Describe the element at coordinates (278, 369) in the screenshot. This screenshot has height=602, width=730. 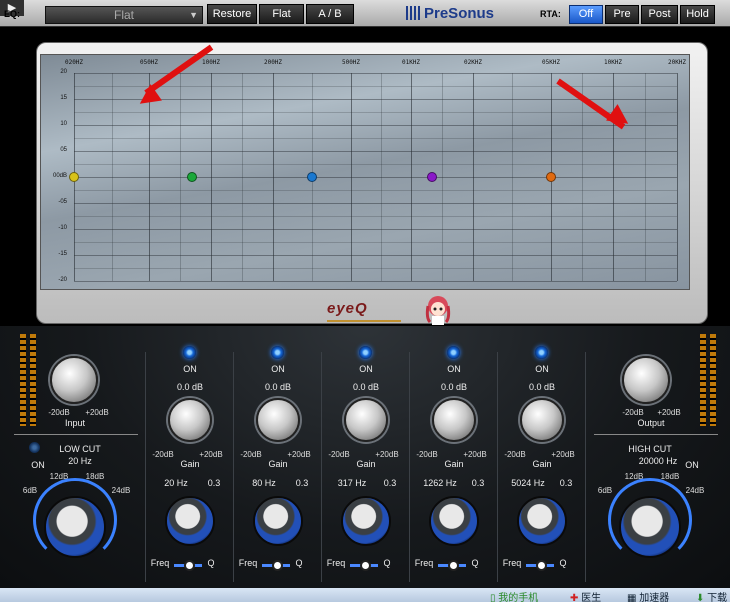
I see `band-2-on-label: ON` at that location.